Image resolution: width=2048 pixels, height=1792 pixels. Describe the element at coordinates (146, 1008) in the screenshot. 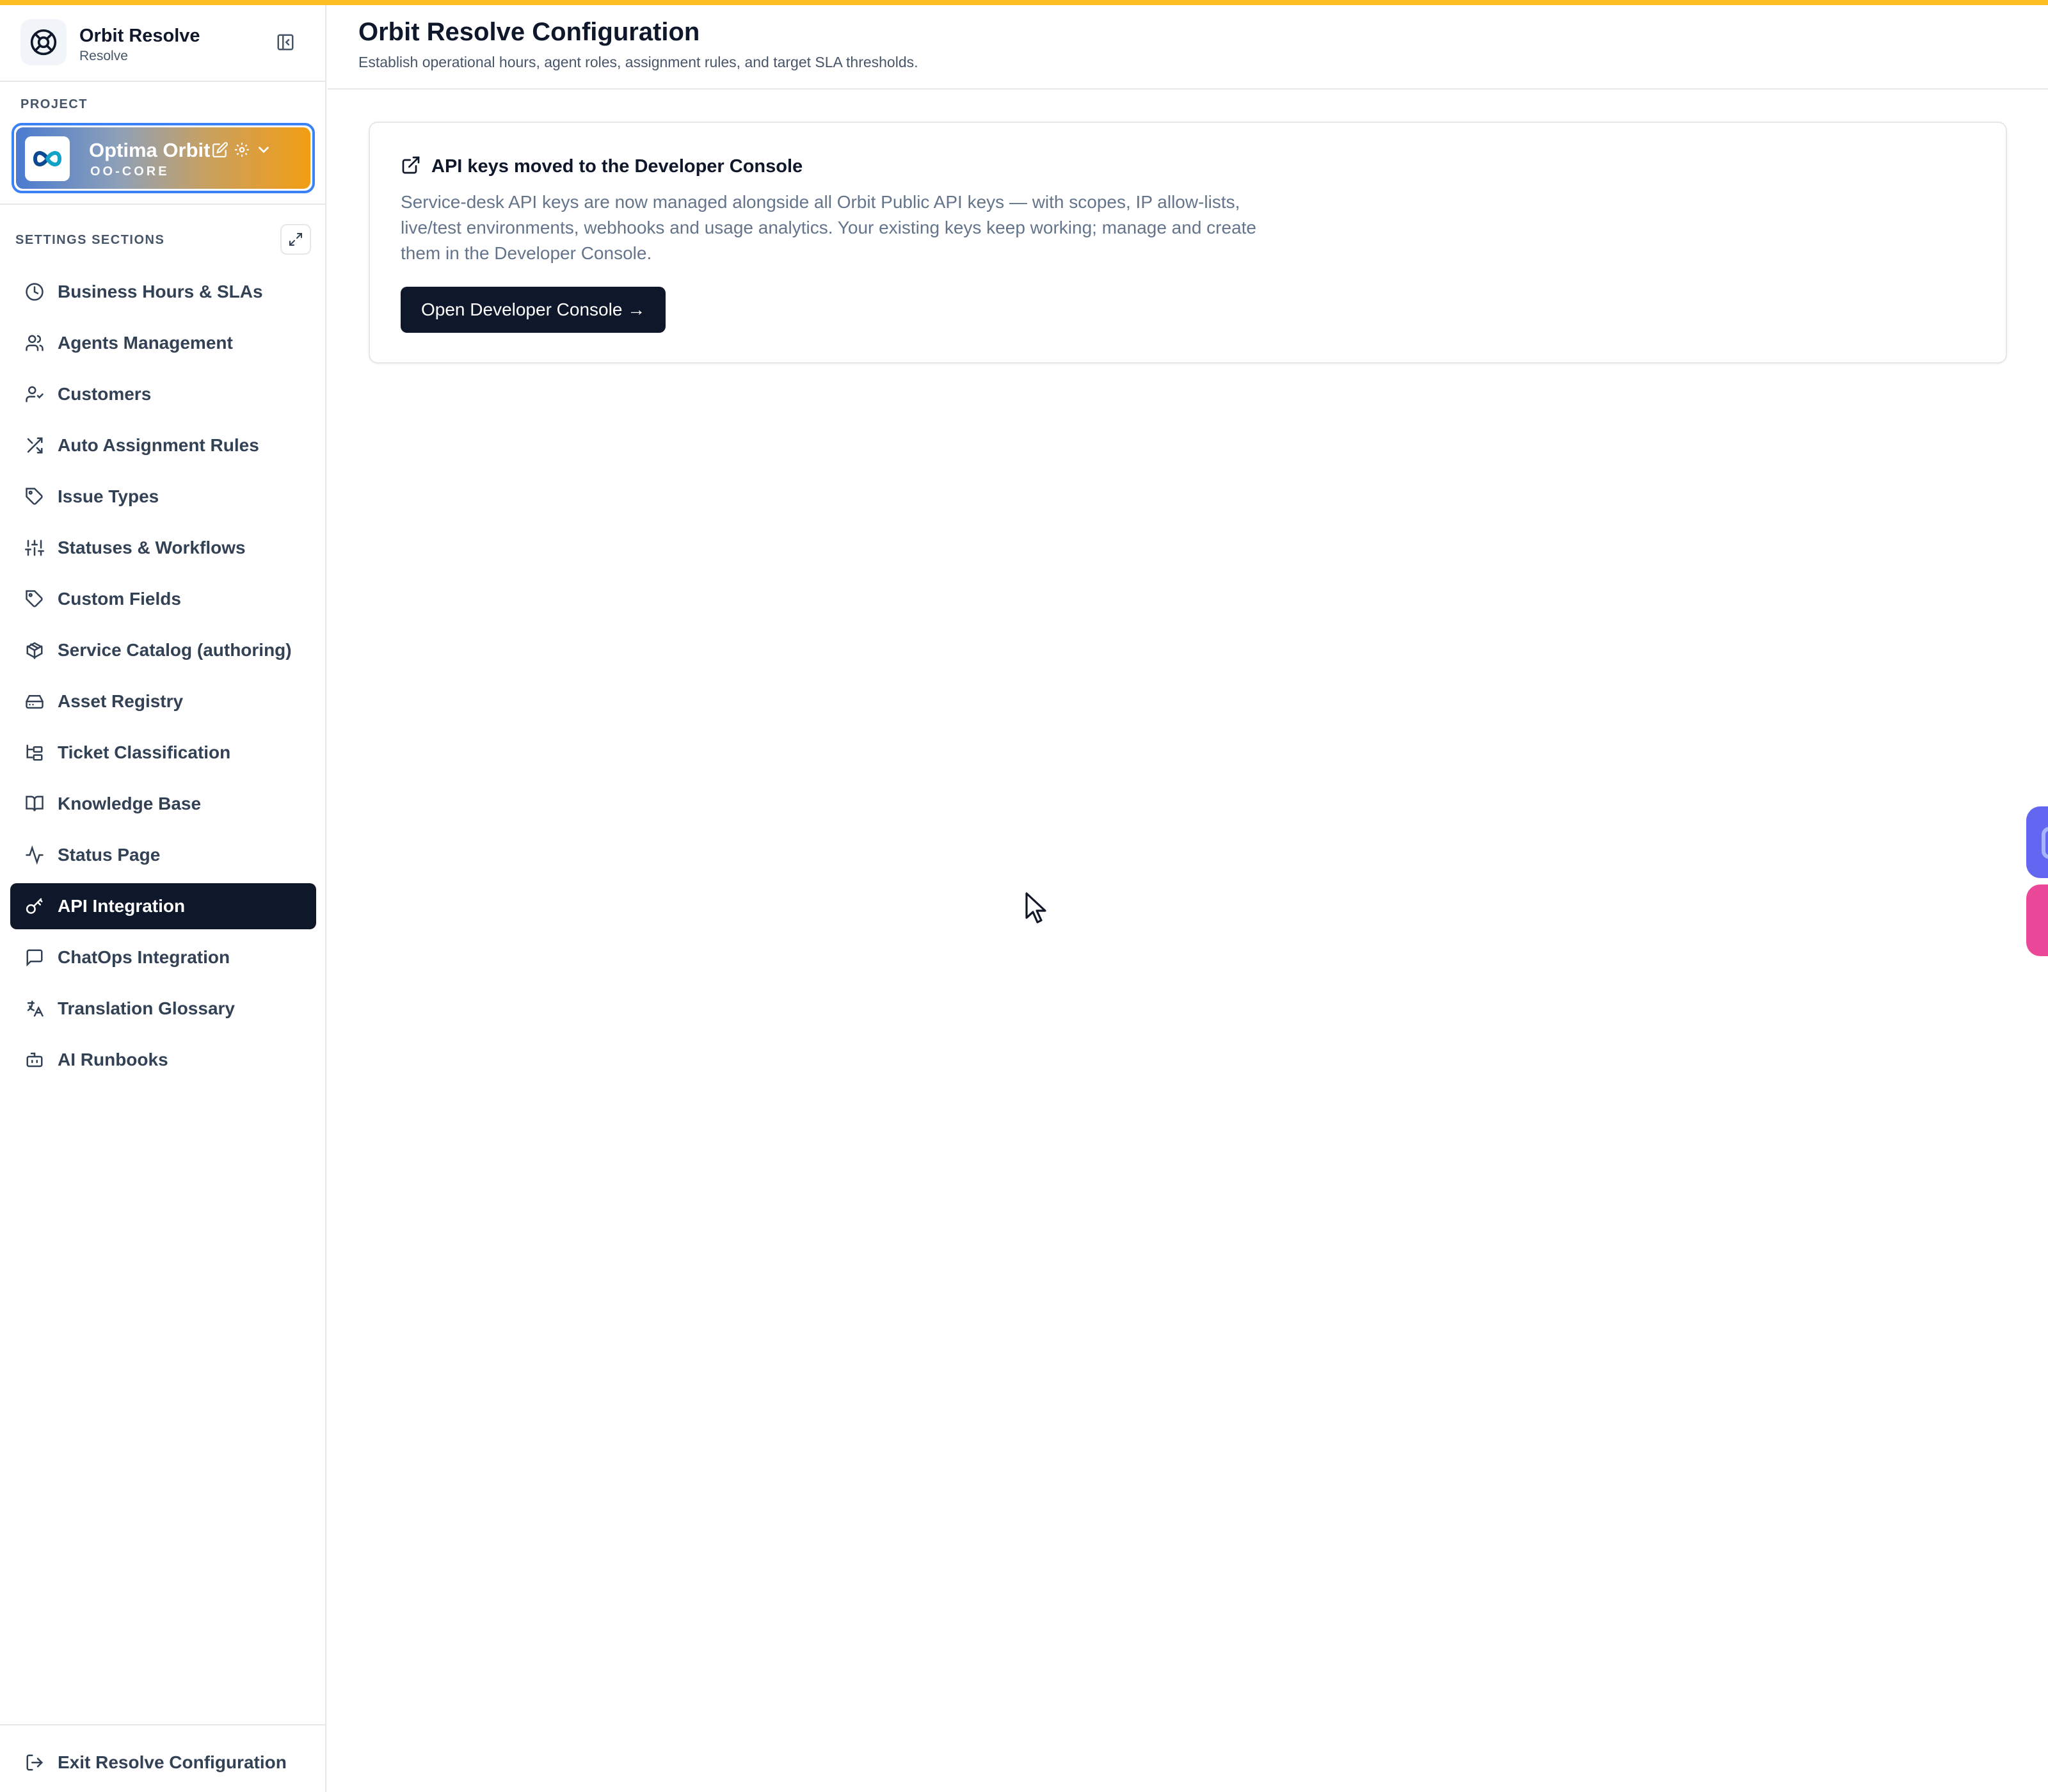

I see `sidebar-item-label: Translation Glossary` at that location.